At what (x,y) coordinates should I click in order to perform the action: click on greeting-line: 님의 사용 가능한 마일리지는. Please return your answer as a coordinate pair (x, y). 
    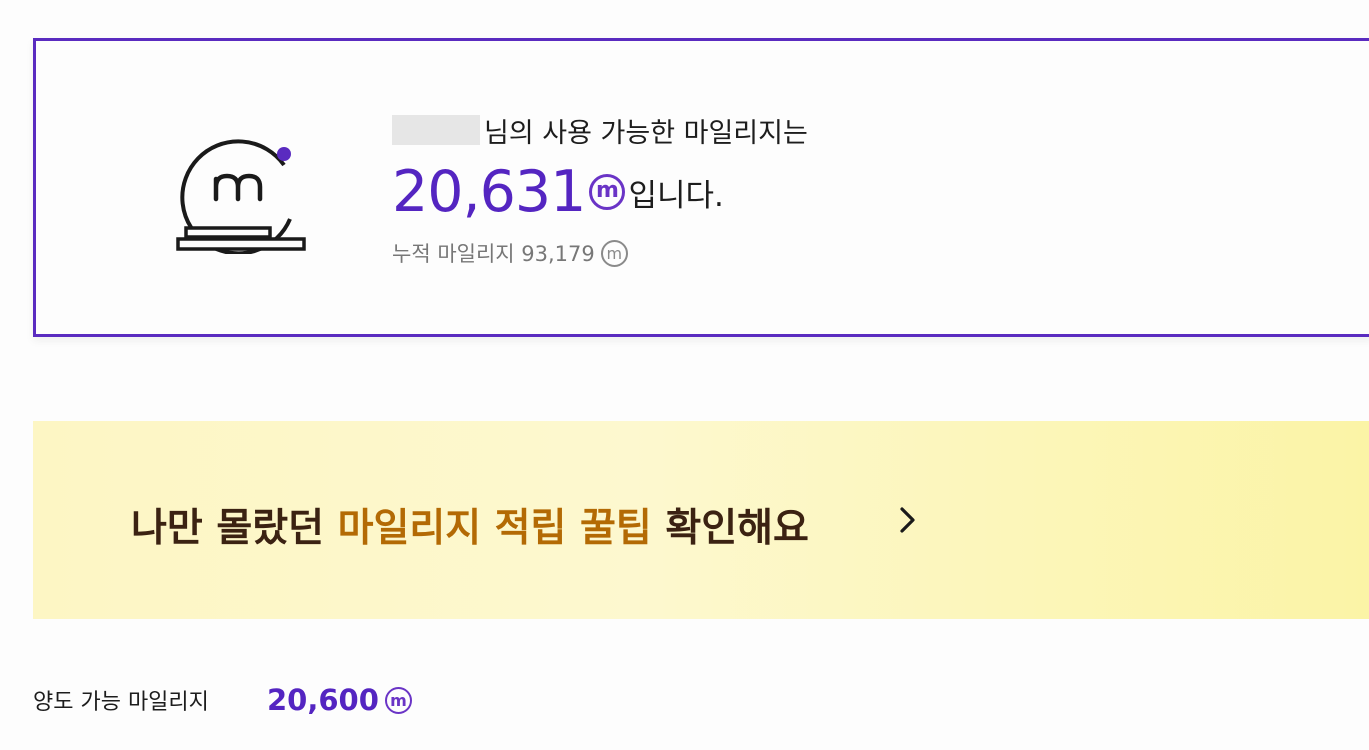
    Looking at the image, I should click on (600, 130).